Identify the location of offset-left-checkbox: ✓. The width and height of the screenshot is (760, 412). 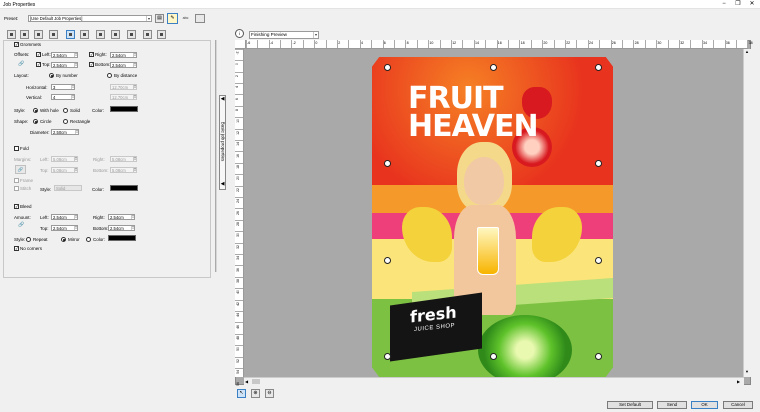
(38, 54).